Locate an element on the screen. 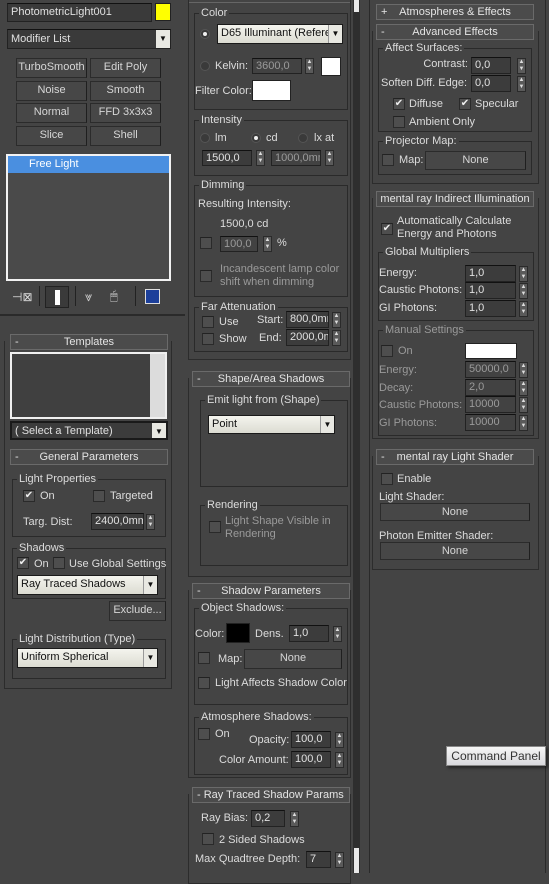 This screenshot has width=549, height=884. template-select-dropdown: ( Select a Template) ▼ is located at coordinates (89, 430).